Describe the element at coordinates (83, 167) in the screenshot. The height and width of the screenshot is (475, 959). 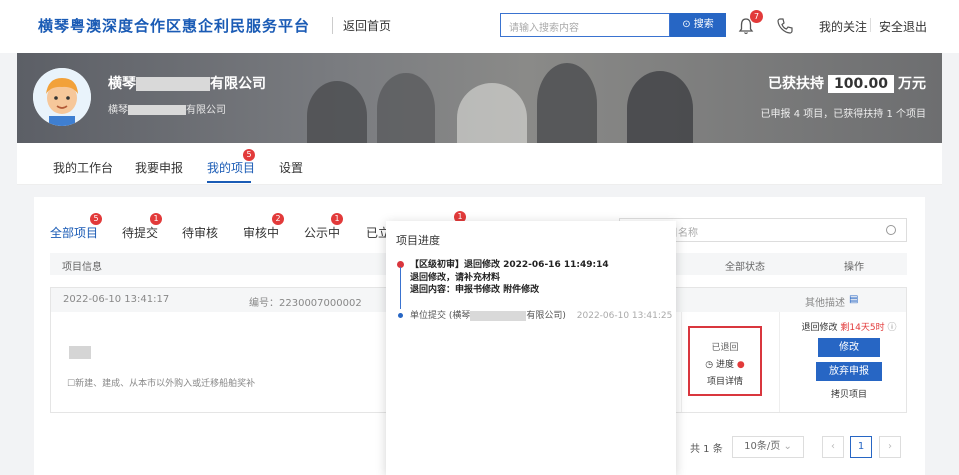
I see `tab-workbench: 我的工作台` at that location.